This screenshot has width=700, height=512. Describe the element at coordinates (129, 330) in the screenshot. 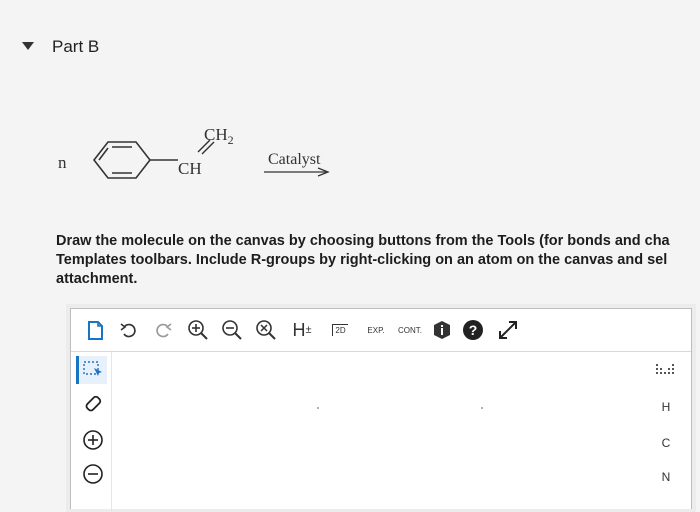

I see `undo-icon` at that location.